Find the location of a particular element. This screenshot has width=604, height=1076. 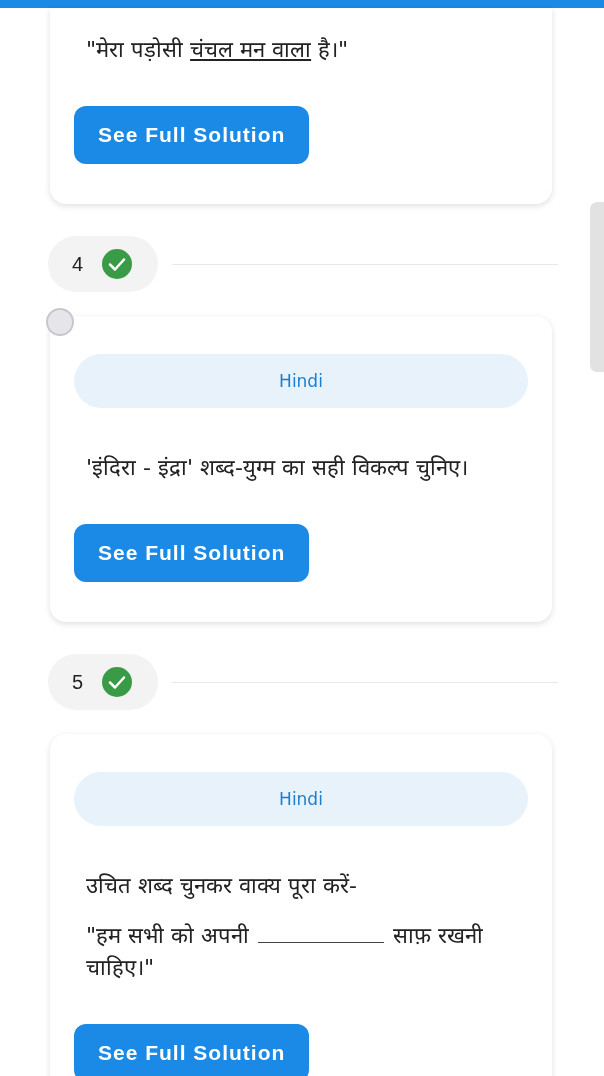

question-text: "मेरा पड़ोसी चंचल मन वाला है।" is located at coordinates (217, 50).